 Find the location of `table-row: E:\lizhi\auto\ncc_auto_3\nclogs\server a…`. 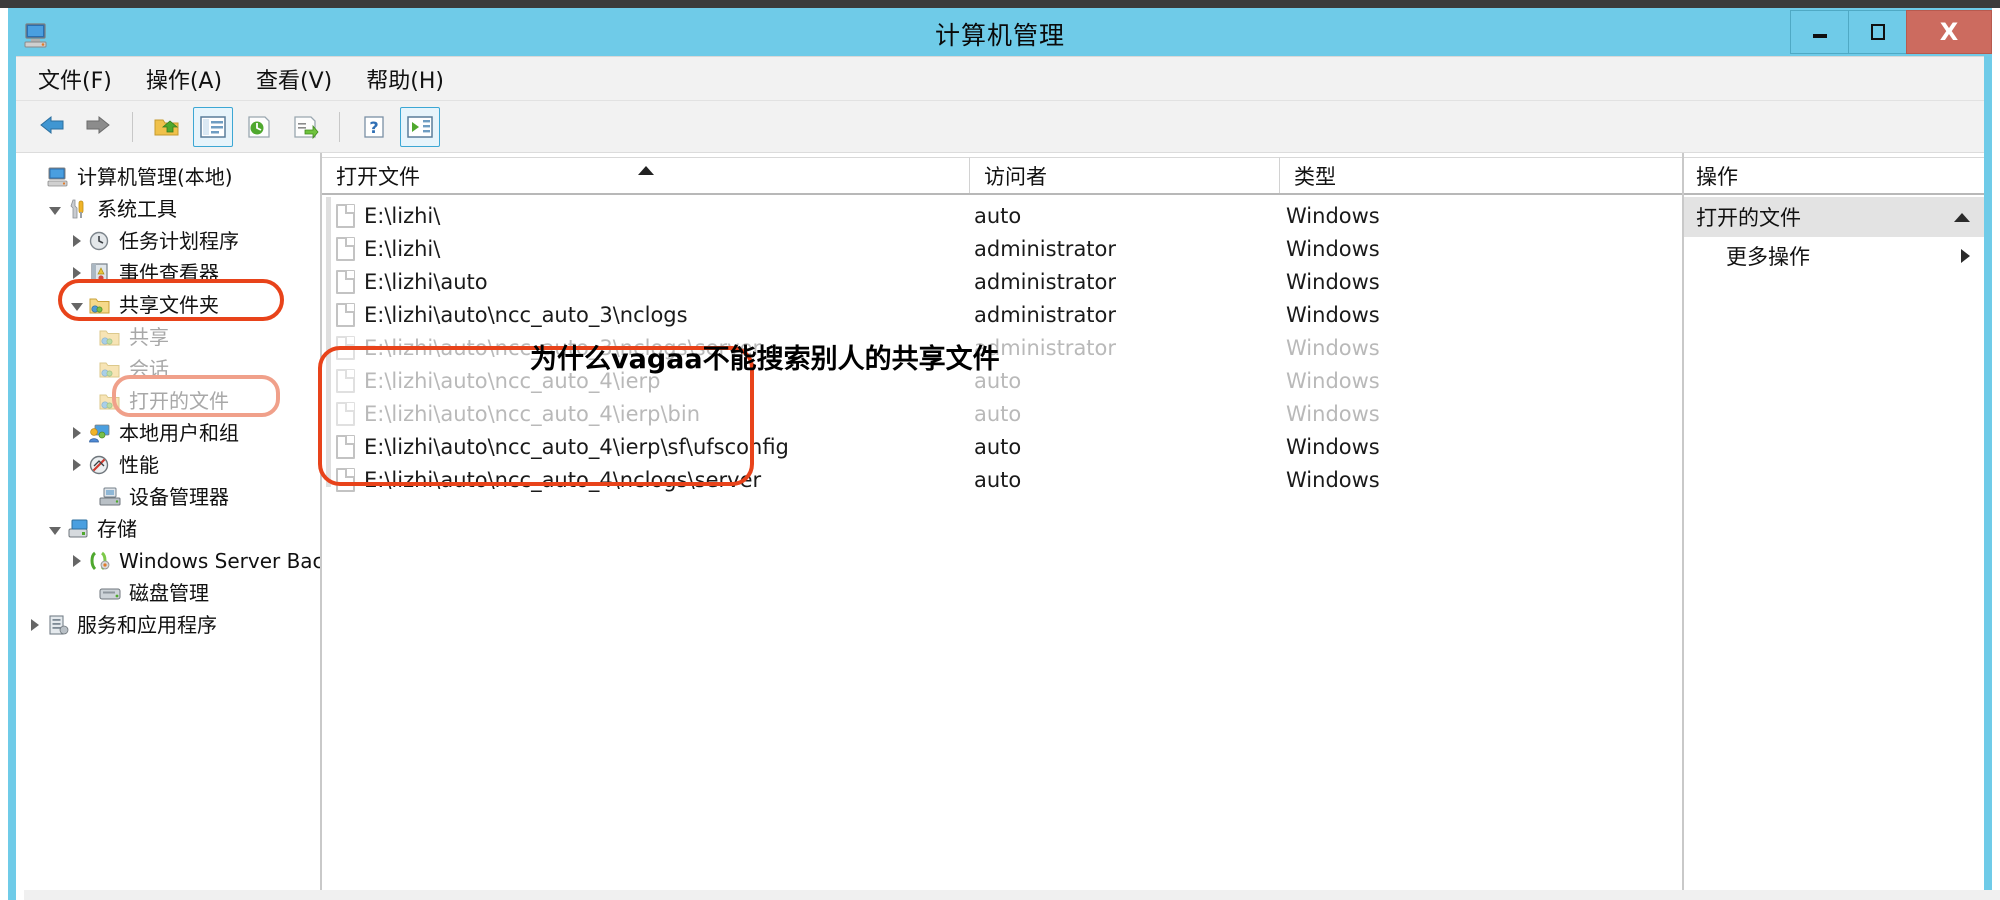

table-row: E:\lizhi\auto\ncc_auto_3\nclogs\server a… is located at coordinates (1002, 347).